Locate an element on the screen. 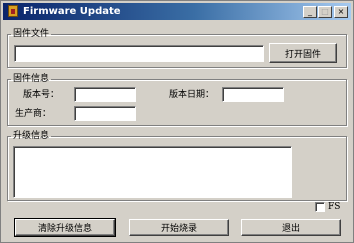 The width and height of the screenshot is (354, 243). version-date-field is located at coordinates (253, 94).